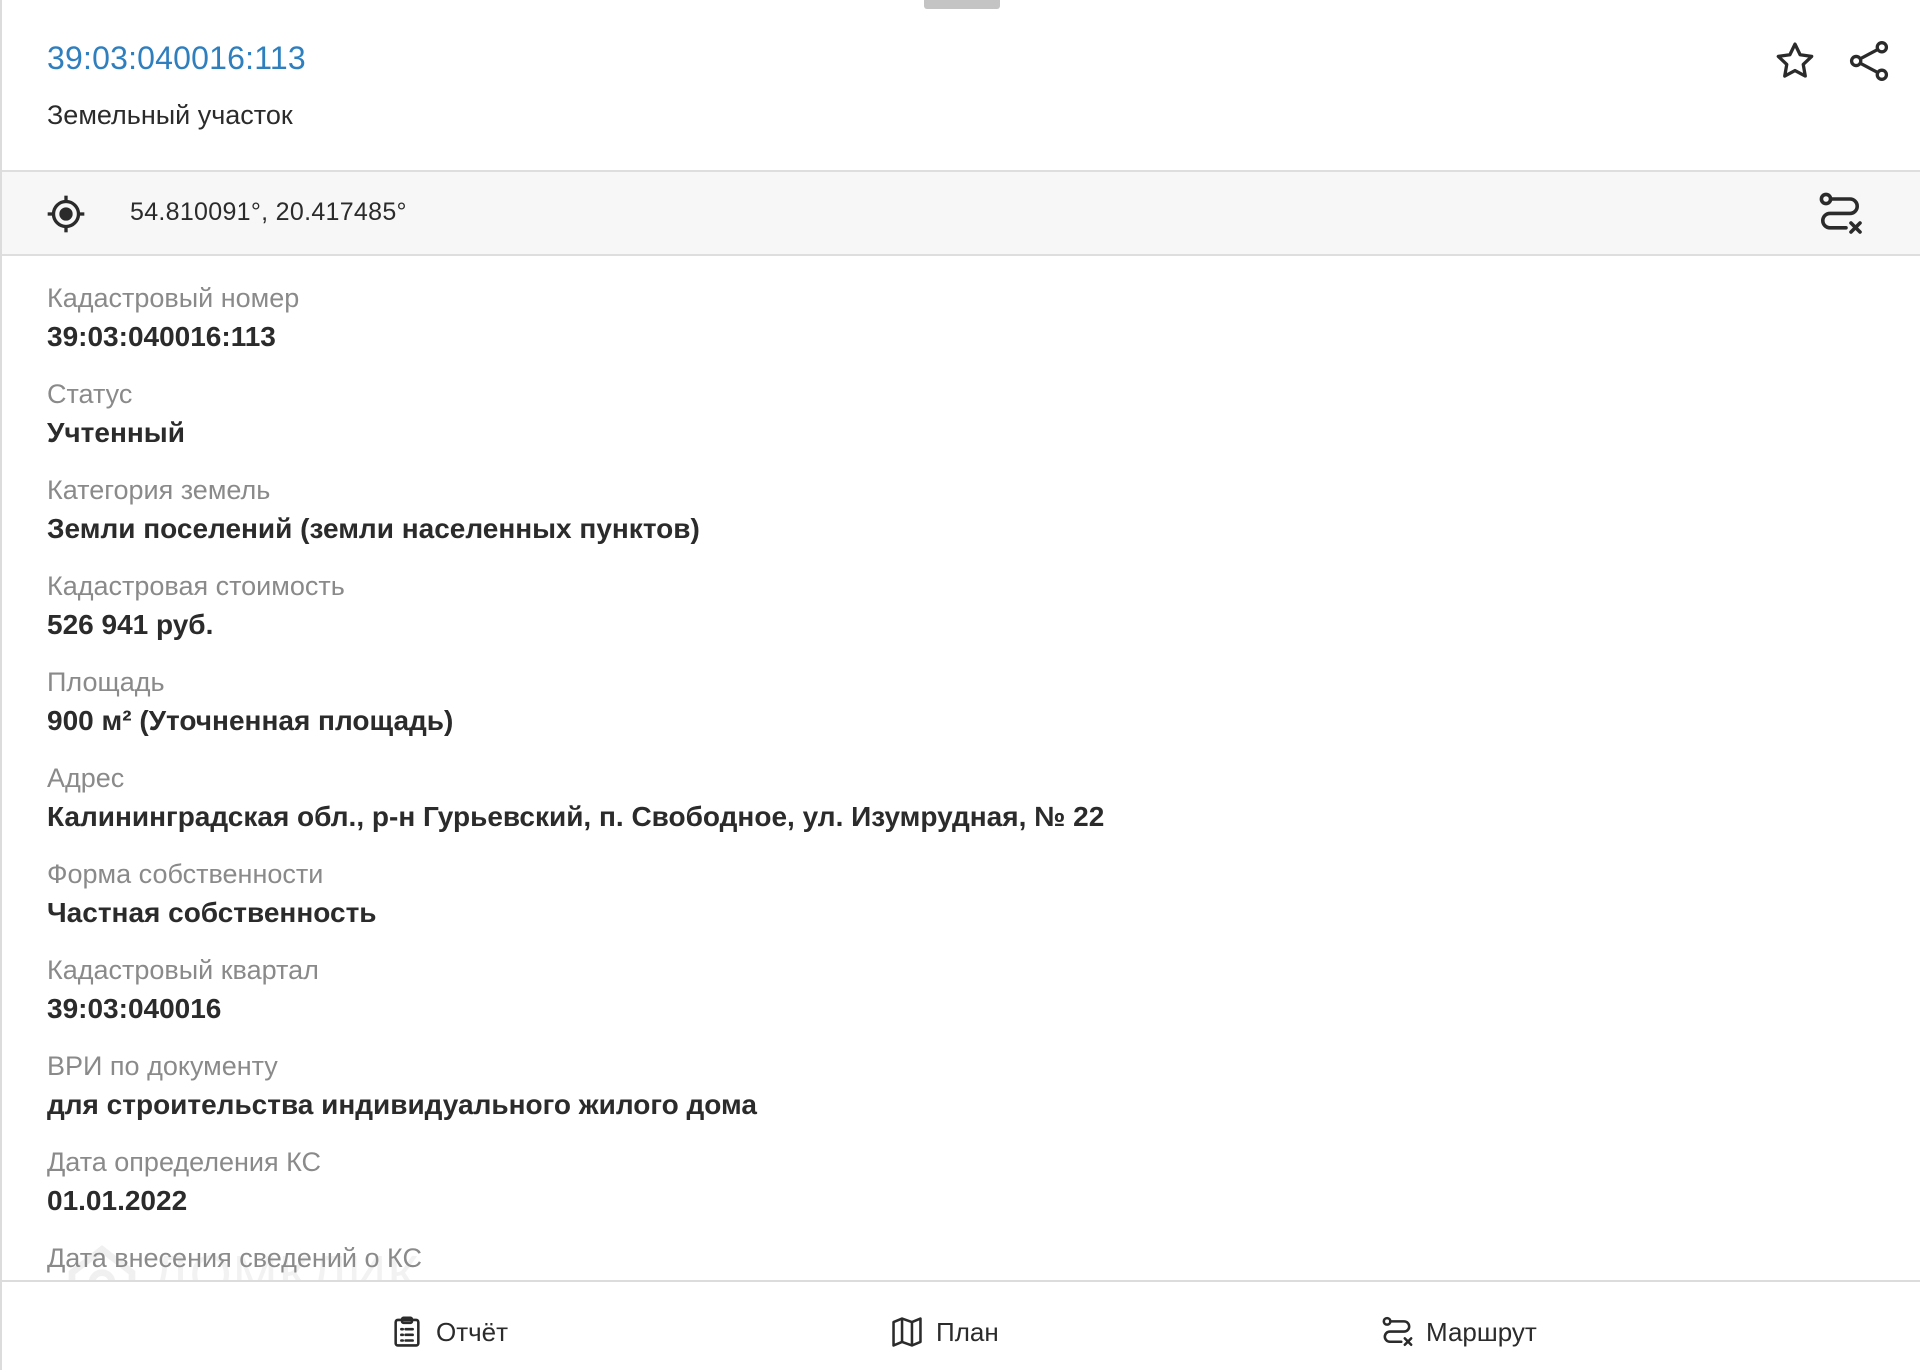 This screenshot has height=1370, width=1920. I want to click on detail-value: 526 941 руб., so click(130, 624).